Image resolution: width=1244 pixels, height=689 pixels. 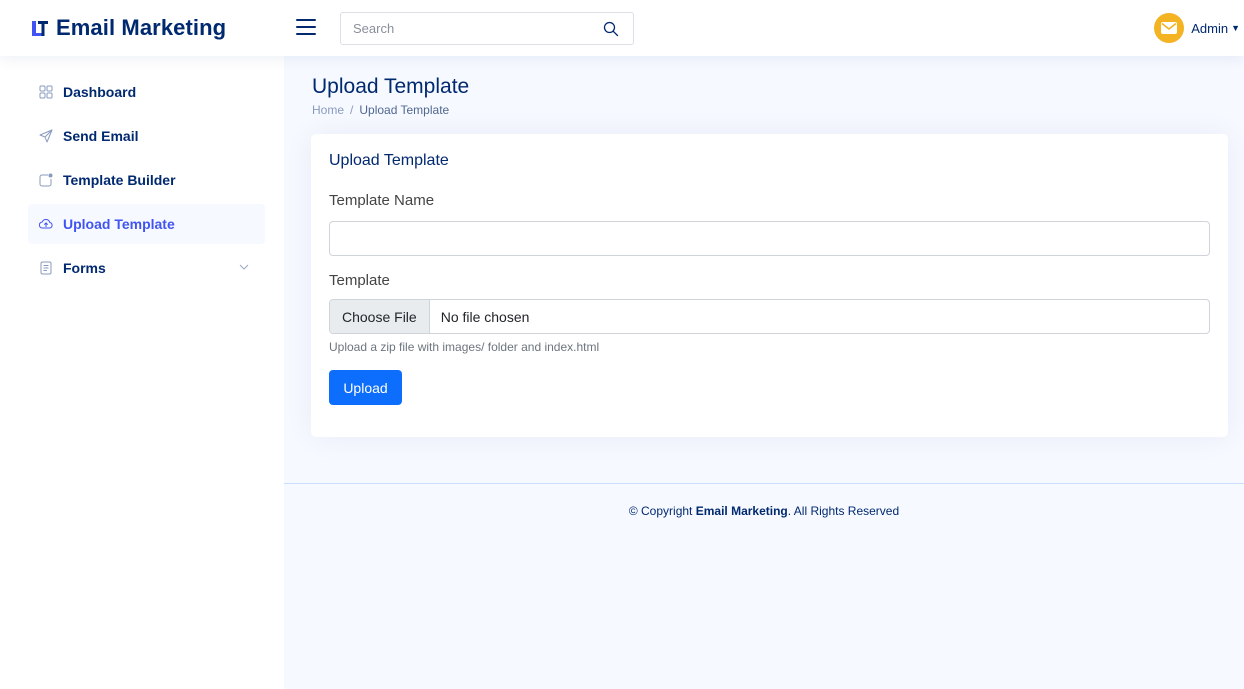 I want to click on template-name-label: Template Name, so click(x=382, y=200).